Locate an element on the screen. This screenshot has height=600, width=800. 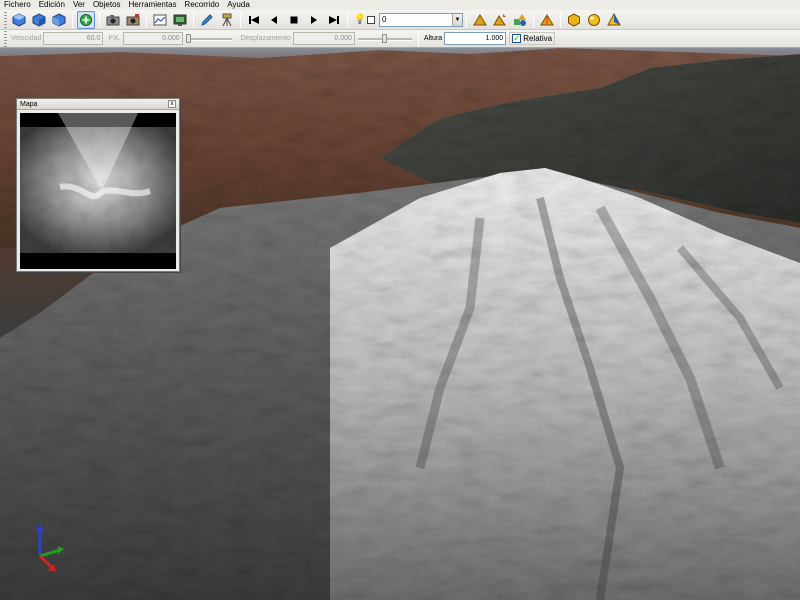
view-top-button is located at coordinates (59, 20).